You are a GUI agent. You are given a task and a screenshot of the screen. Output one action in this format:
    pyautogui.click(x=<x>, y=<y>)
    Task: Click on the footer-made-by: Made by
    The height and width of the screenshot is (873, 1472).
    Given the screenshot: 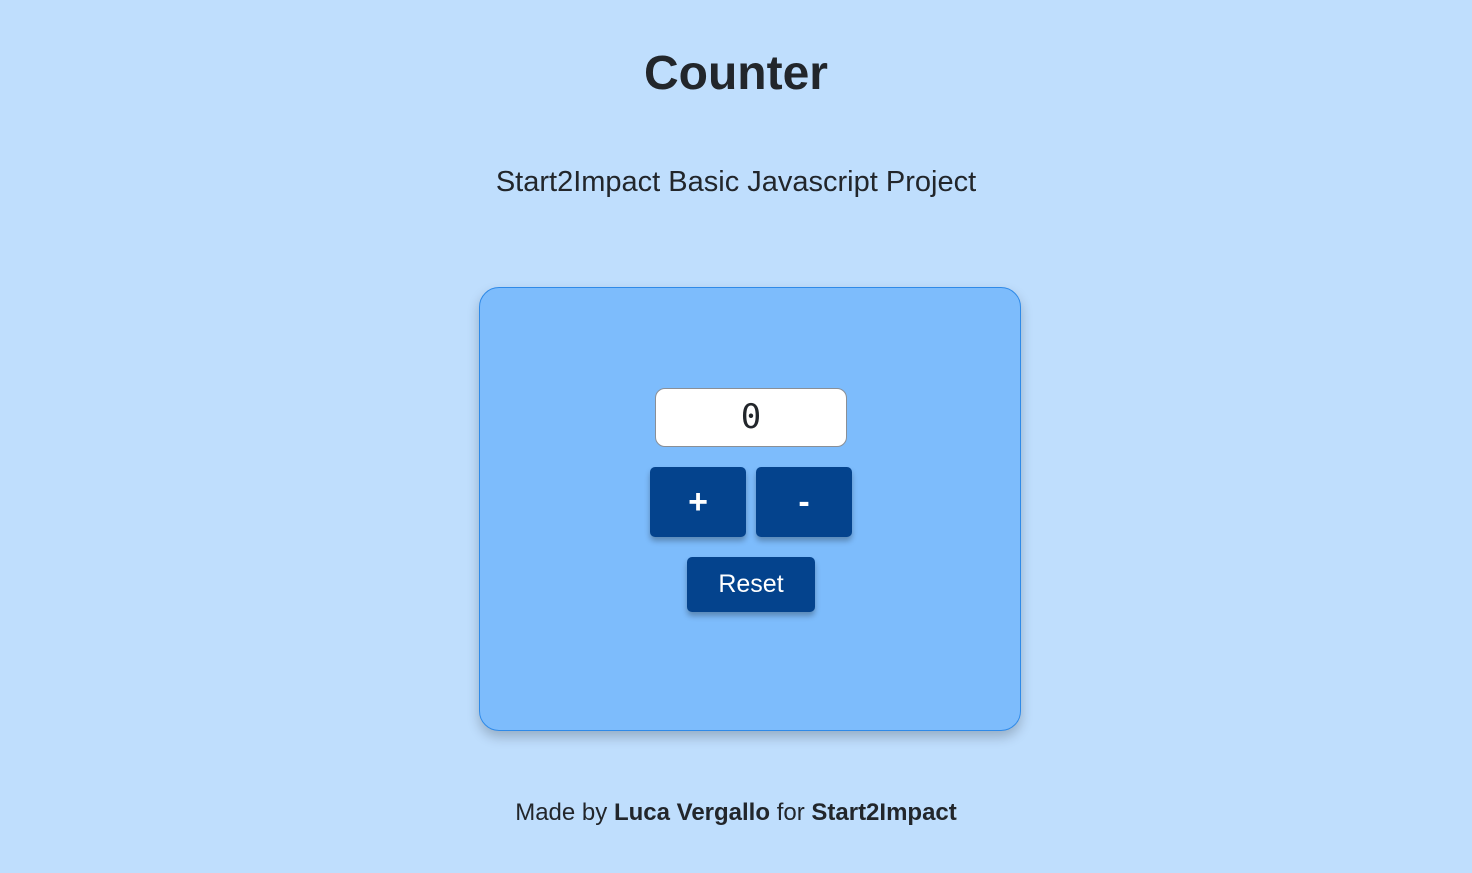 What is the action you would take?
    pyautogui.click(x=561, y=812)
    